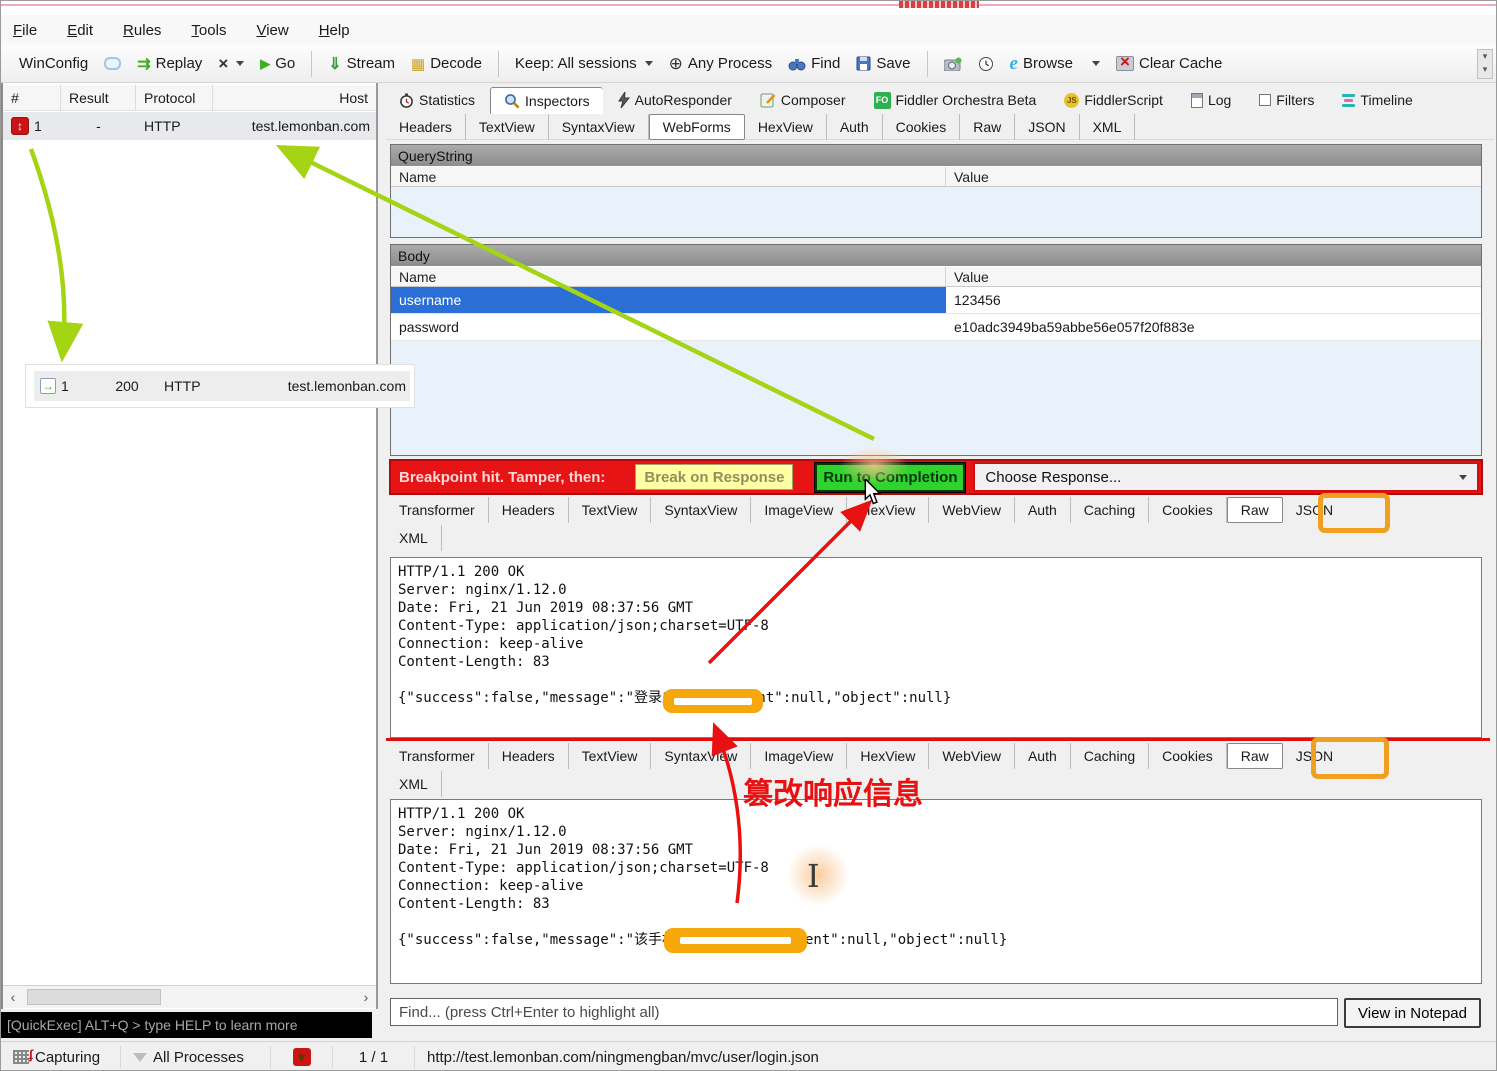 Image resolution: width=1497 pixels, height=1071 pixels. What do you see at coordinates (955, 100) in the screenshot?
I see `tab-fiddler-orchestra: FO Fiddler Orchestra Beta` at bounding box center [955, 100].